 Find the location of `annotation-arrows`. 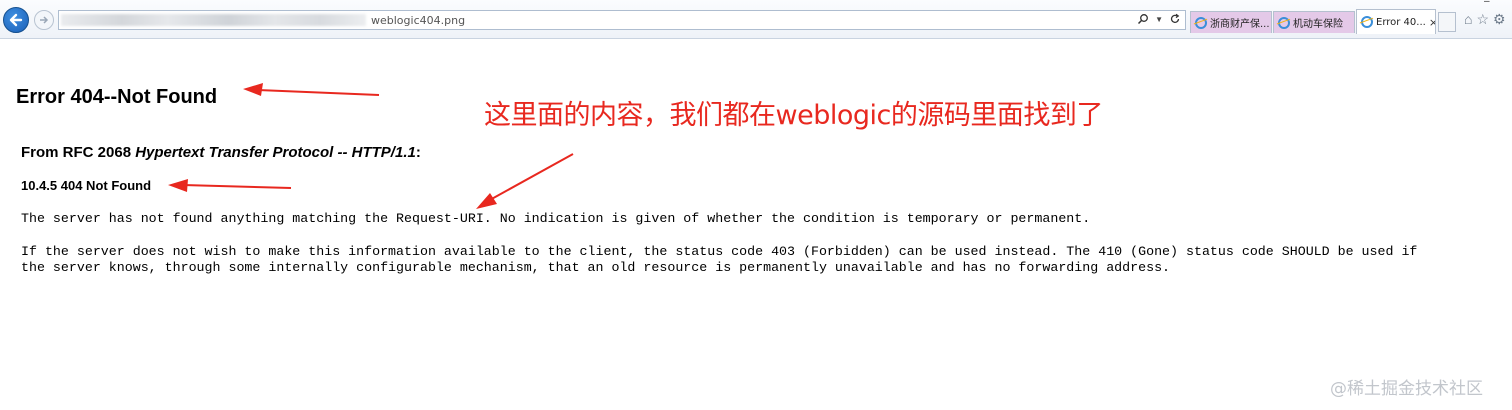

annotation-arrows is located at coordinates (371, 146).